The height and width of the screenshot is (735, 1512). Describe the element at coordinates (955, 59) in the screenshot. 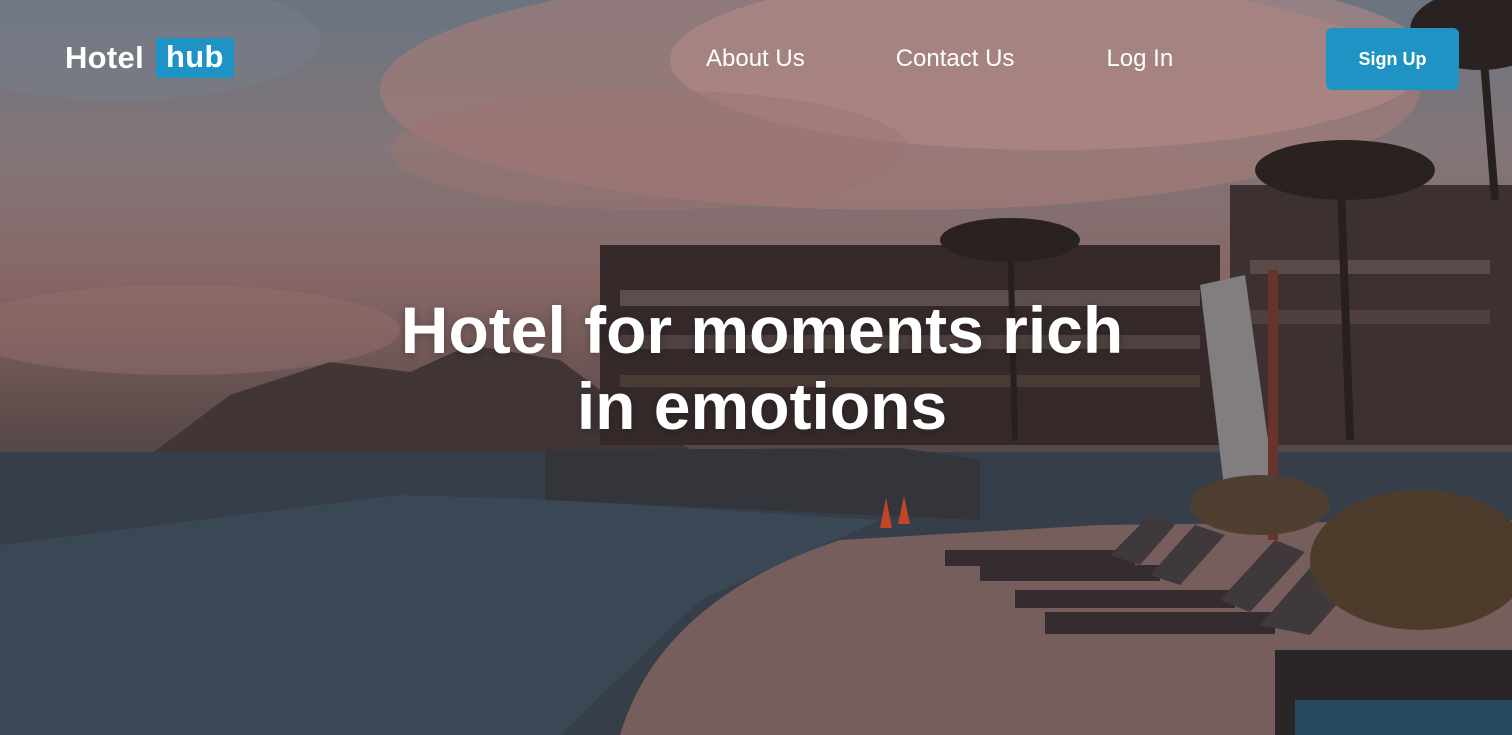

I see `nav-link-contact-us: Contact Us` at that location.